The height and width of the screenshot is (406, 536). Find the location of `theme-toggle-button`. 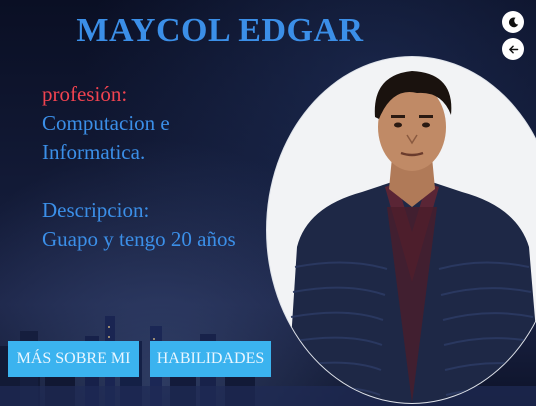

theme-toggle-button is located at coordinates (513, 22).